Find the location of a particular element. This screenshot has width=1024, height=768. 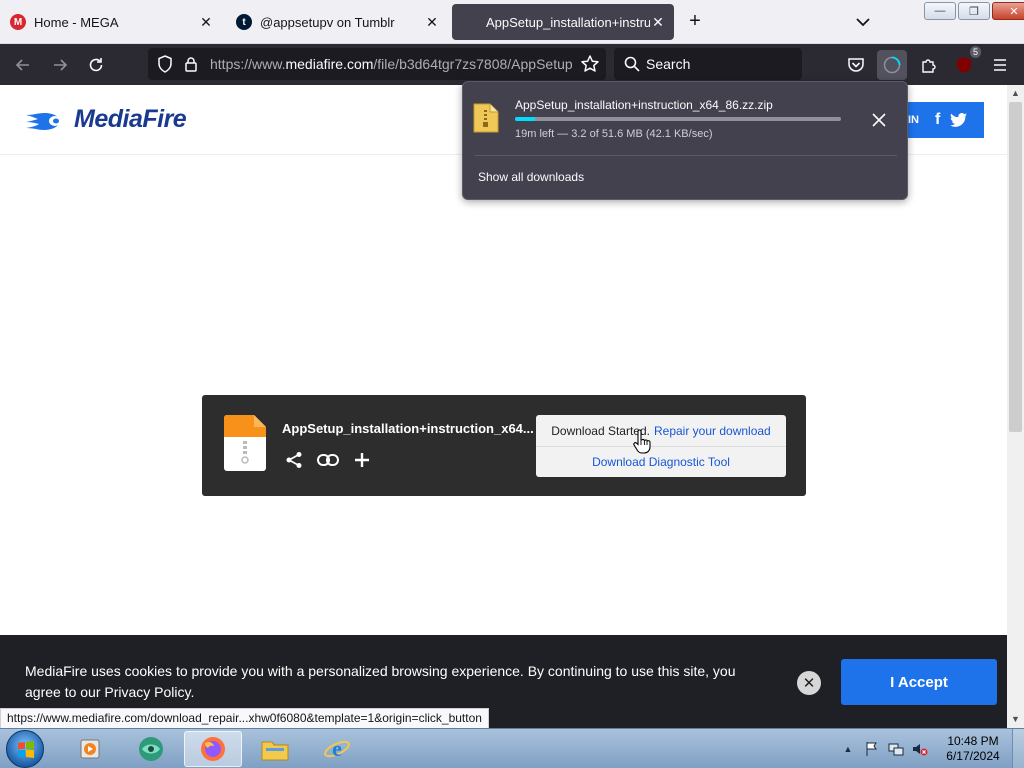

taskbar-internet-explorer: e is located at coordinates (337, 749).